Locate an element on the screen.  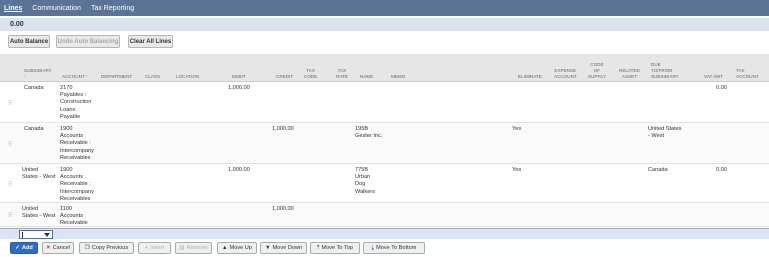
col-memo: MEMO is located at coordinates (398, 77).